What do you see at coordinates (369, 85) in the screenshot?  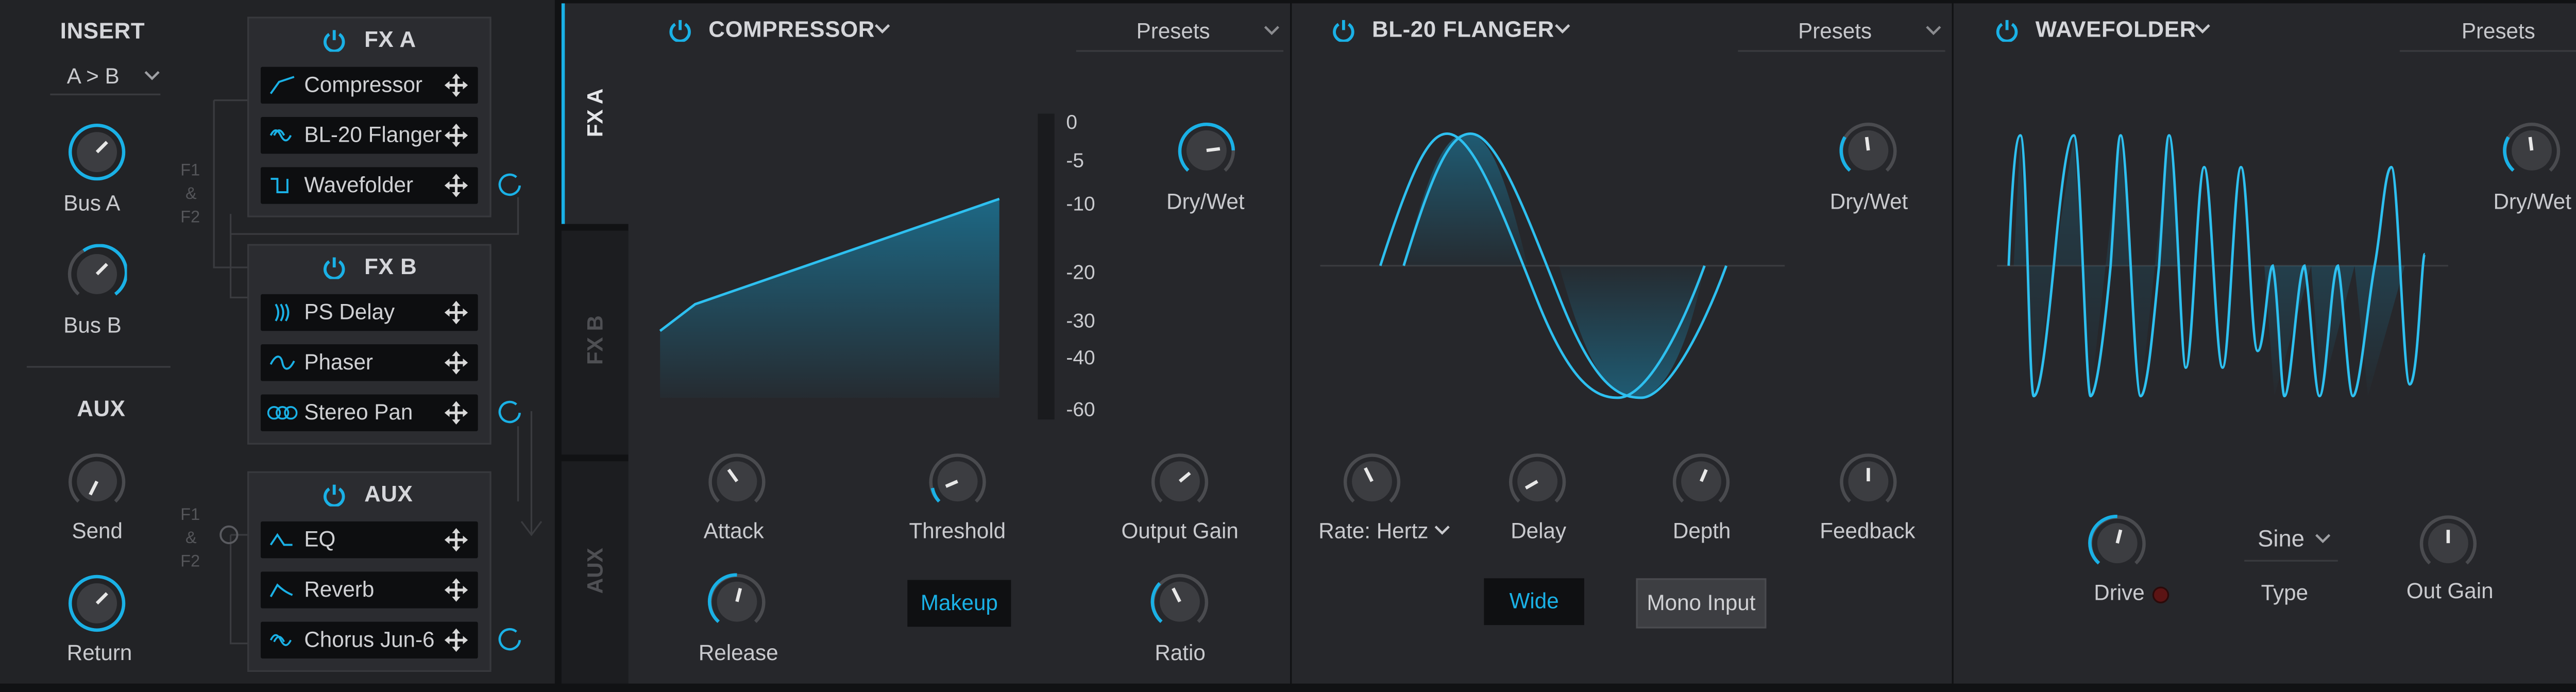 I see `chain-slot-compressor: Compressor` at bounding box center [369, 85].